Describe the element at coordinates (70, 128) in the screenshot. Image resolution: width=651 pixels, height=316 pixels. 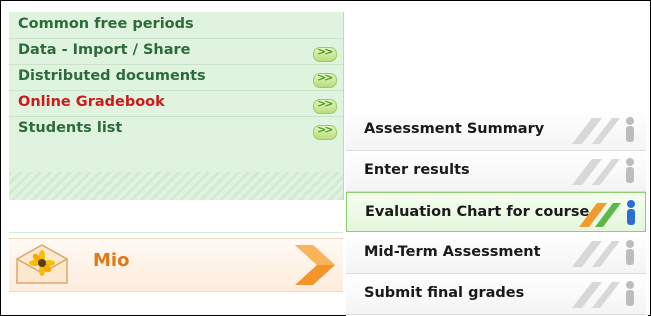
I see `menu-item-label: Students list` at that location.